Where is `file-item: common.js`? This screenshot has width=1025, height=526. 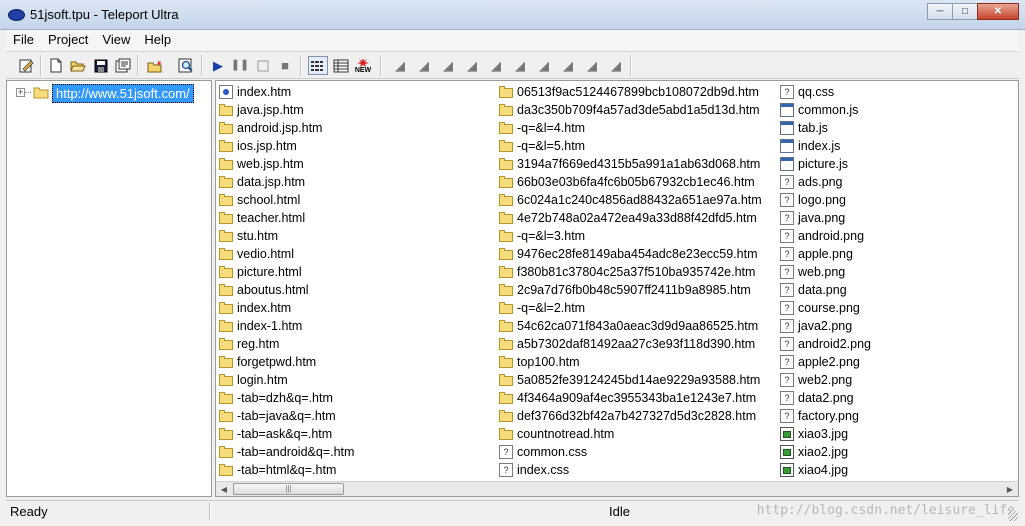
file-item: common.js is located at coordinates (825, 110).